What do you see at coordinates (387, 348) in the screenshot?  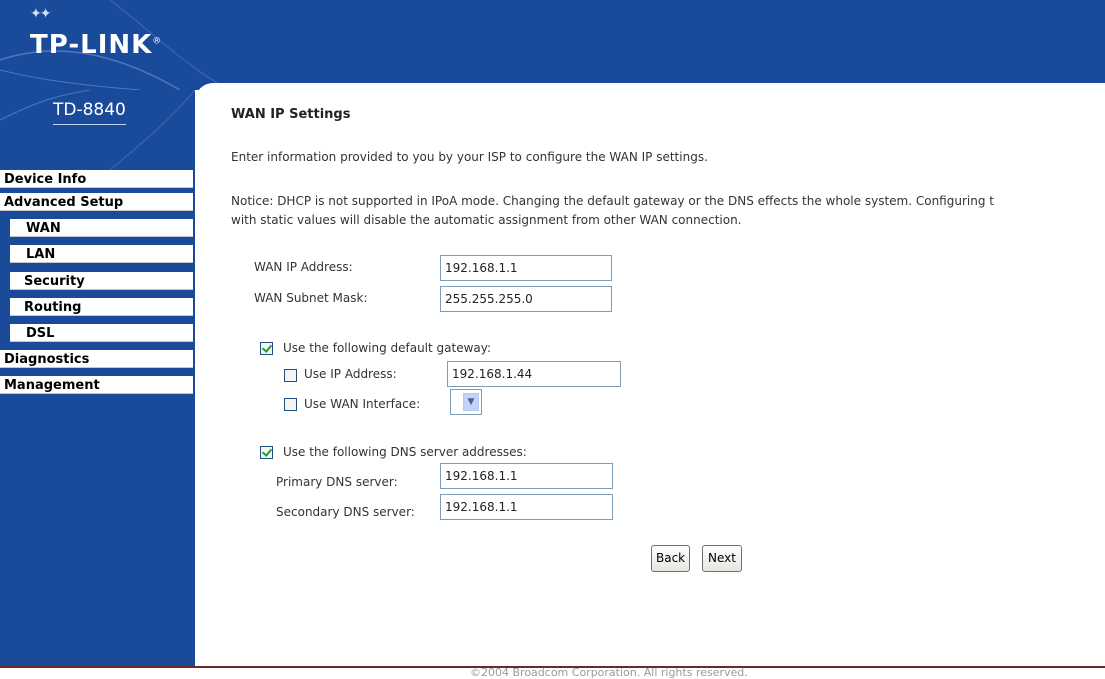 I see `default-gateway-label: Use the following default gateway:` at bounding box center [387, 348].